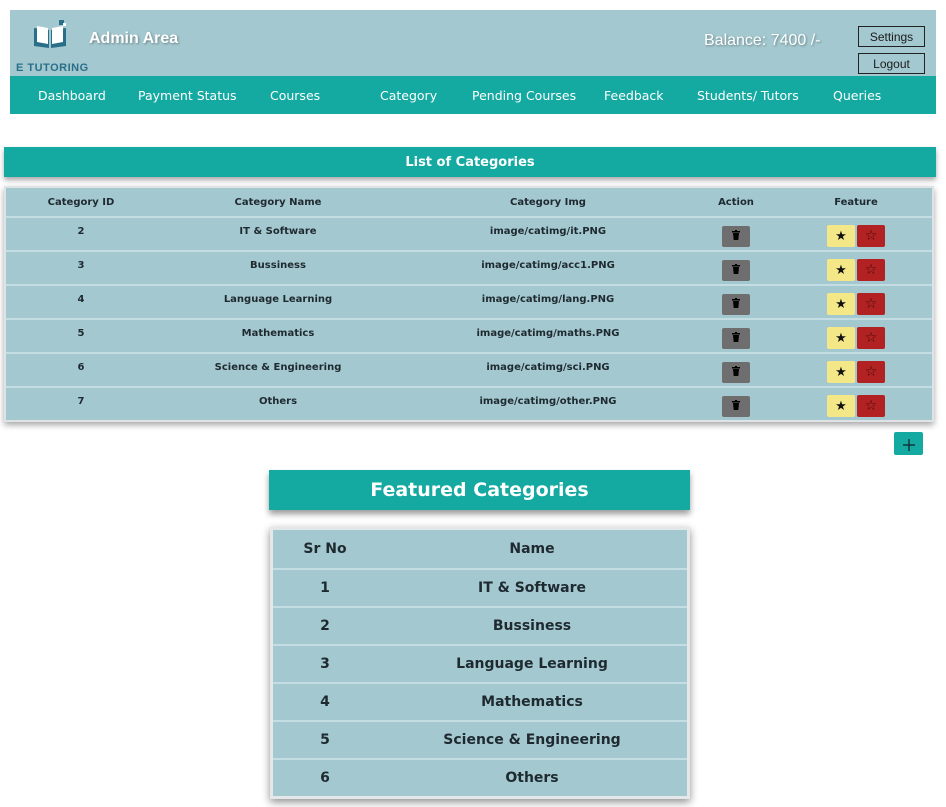 The image size is (946, 807). I want to click on category-id: 5, so click(81, 333).